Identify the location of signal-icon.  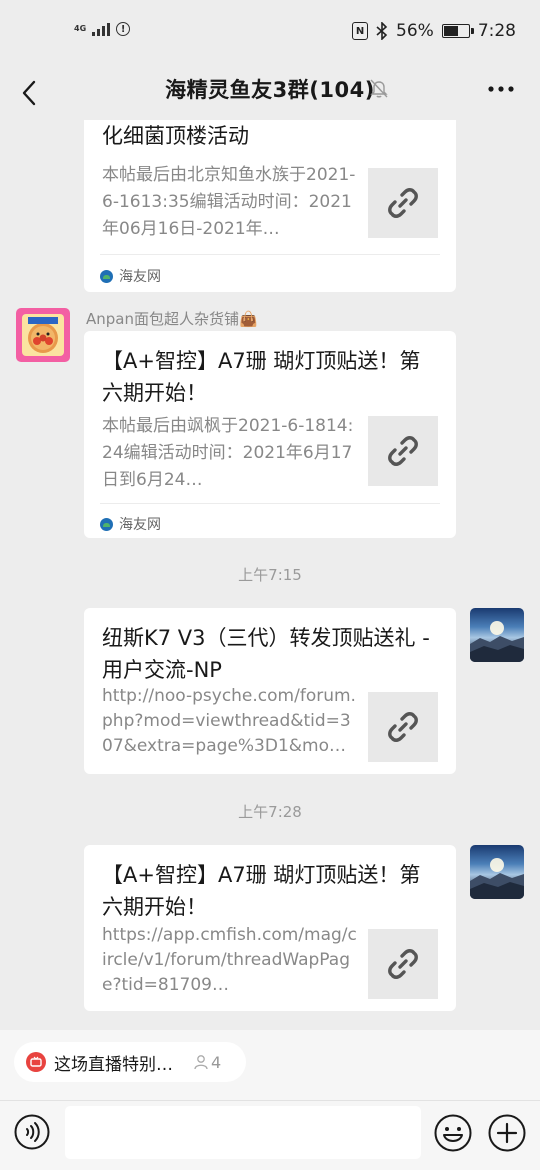
(101, 29).